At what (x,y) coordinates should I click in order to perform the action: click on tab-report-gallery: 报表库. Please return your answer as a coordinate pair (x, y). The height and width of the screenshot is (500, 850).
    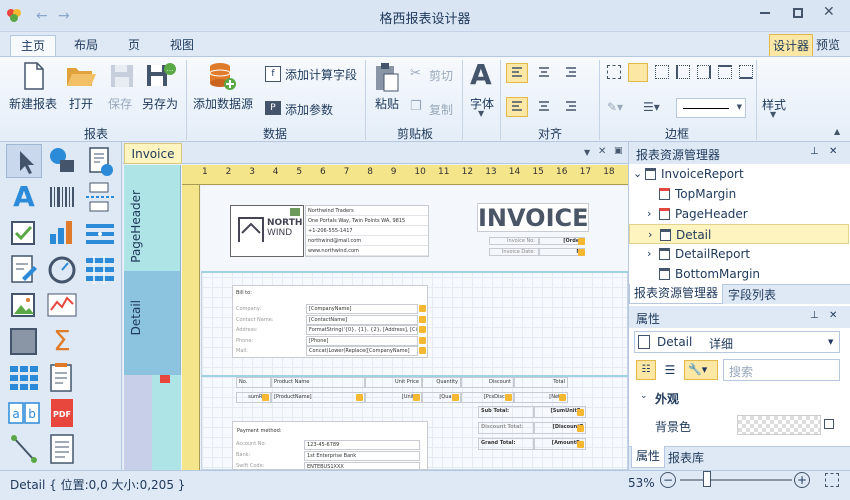
    Looking at the image, I should click on (686, 457).